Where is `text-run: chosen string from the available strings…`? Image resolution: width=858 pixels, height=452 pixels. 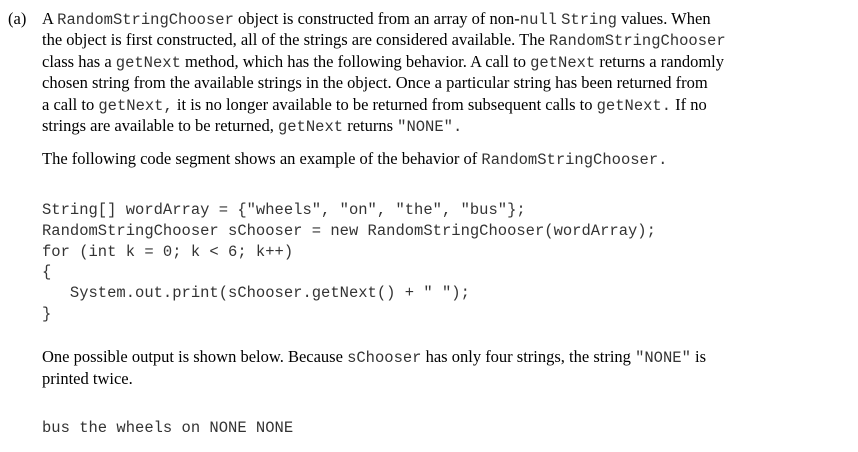
text-run: chosen string from the available strings… is located at coordinates (375, 82).